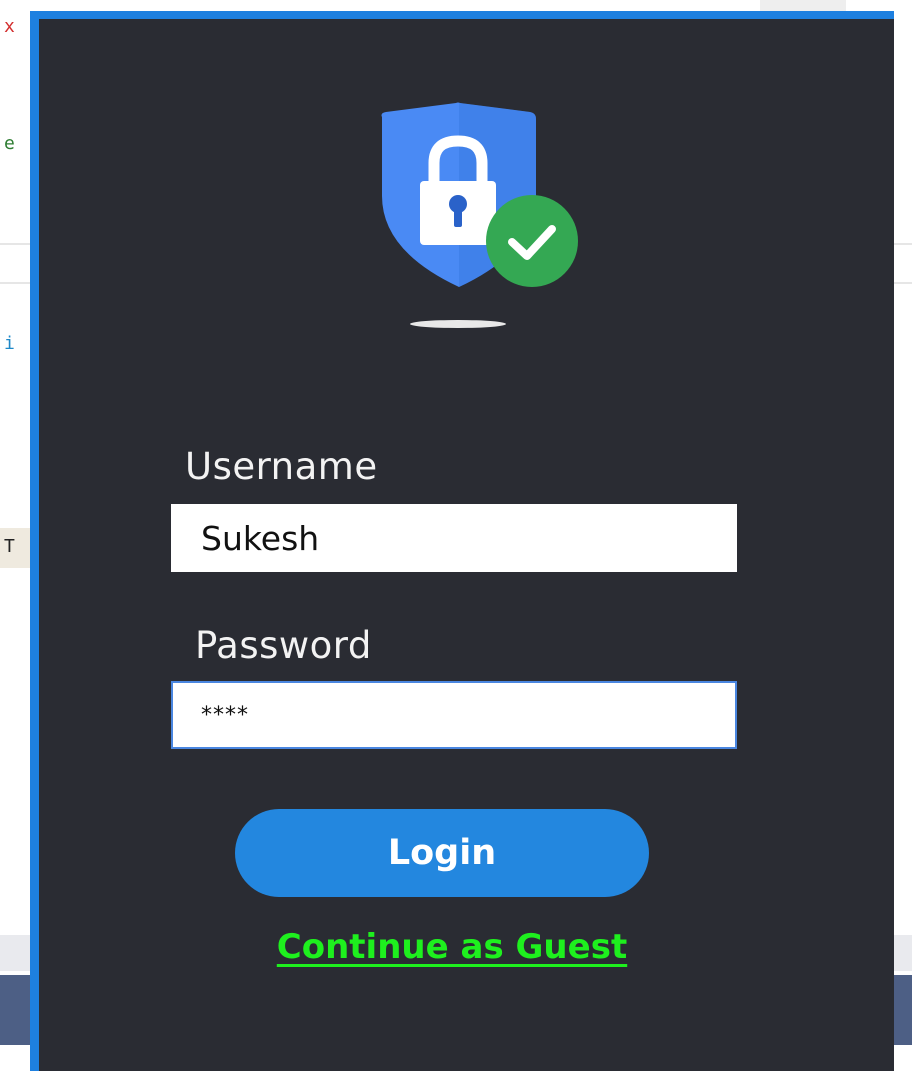  What do you see at coordinates (283, 645) in the screenshot?
I see `password-label: Password` at bounding box center [283, 645].